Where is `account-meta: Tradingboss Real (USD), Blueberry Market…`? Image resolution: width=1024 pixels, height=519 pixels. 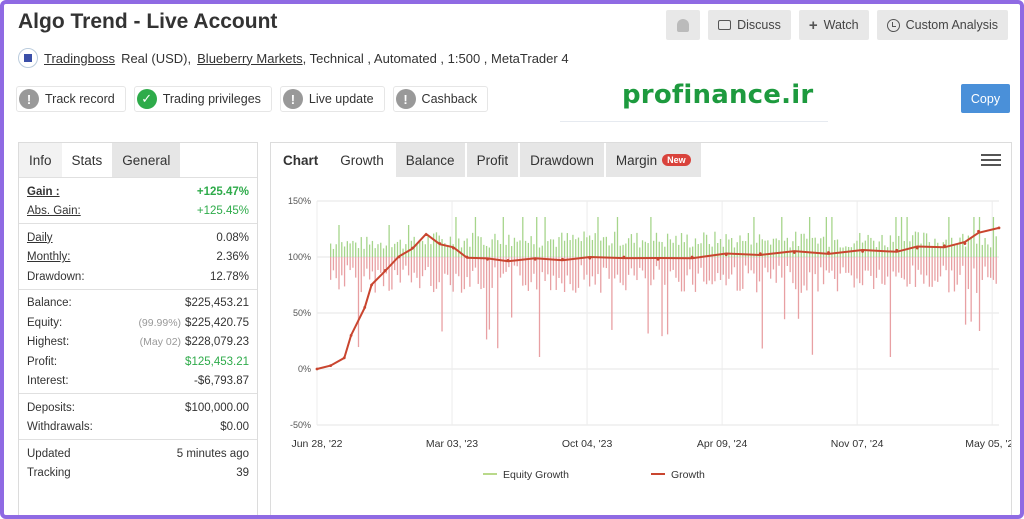 account-meta: Tradingboss Real (USD), Blueberry Market… is located at coordinates (293, 58).